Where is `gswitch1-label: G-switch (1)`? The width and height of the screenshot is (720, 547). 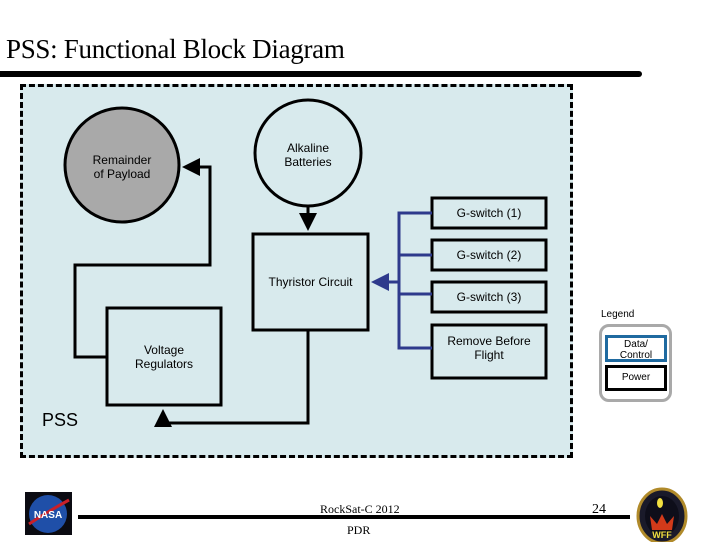 gswitch1-label: G-switch (1) is located at coordinates (489, 213).